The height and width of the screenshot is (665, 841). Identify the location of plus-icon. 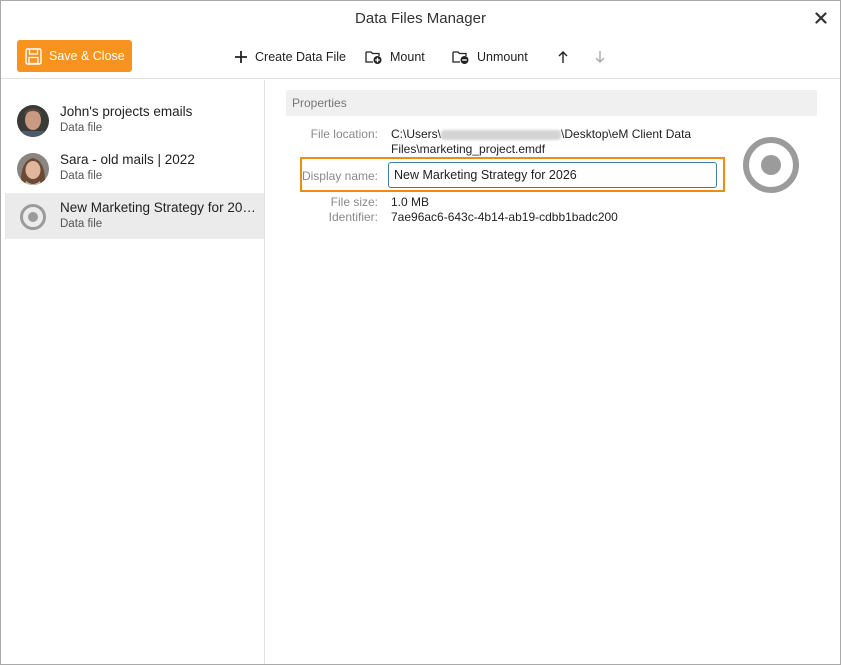
(241, 57).